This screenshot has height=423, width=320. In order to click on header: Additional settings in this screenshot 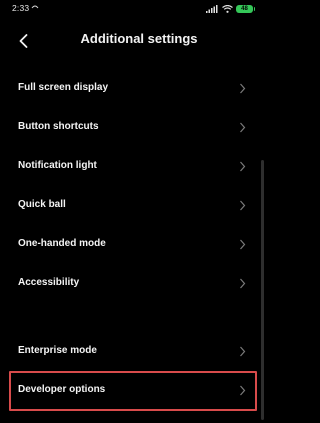, I will do `click(133, 41)`.